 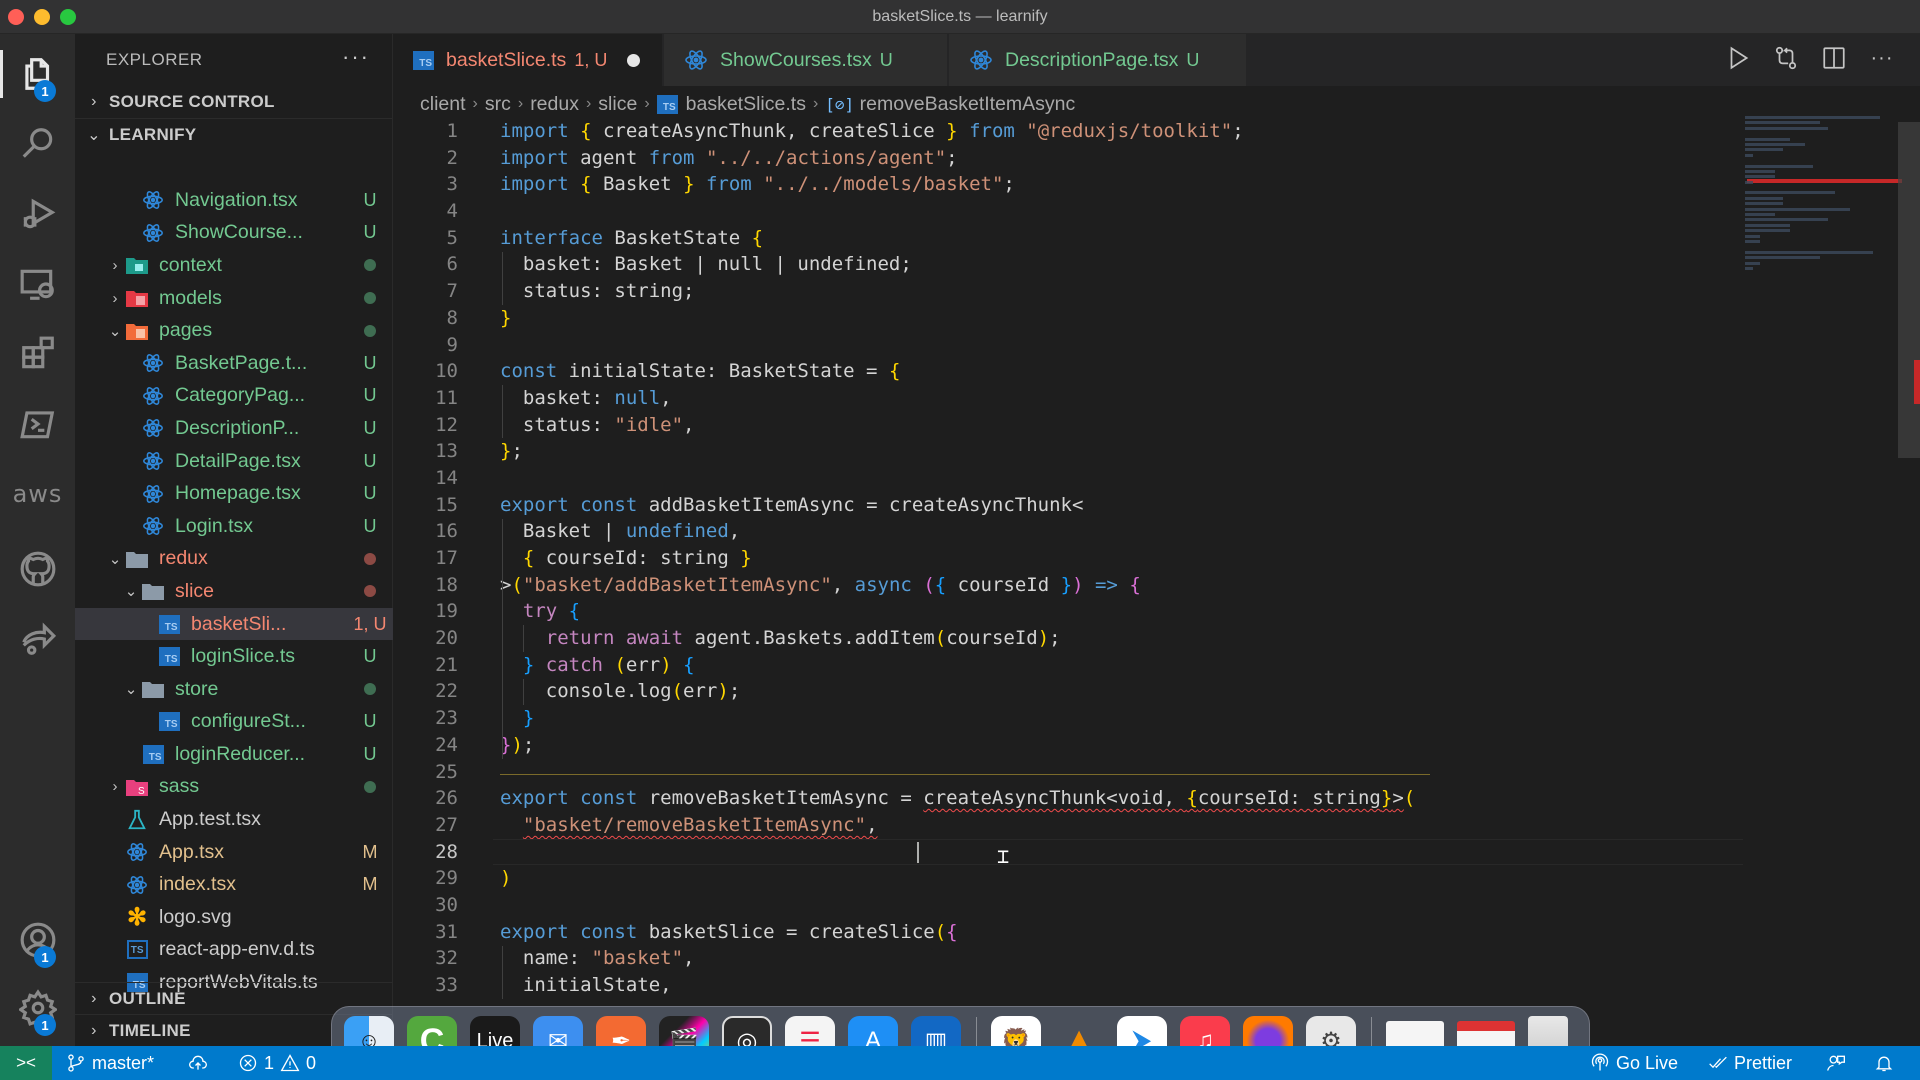 I want to click on source-control-section: › SOURCE CONTROL, so click(x=233, y=102).